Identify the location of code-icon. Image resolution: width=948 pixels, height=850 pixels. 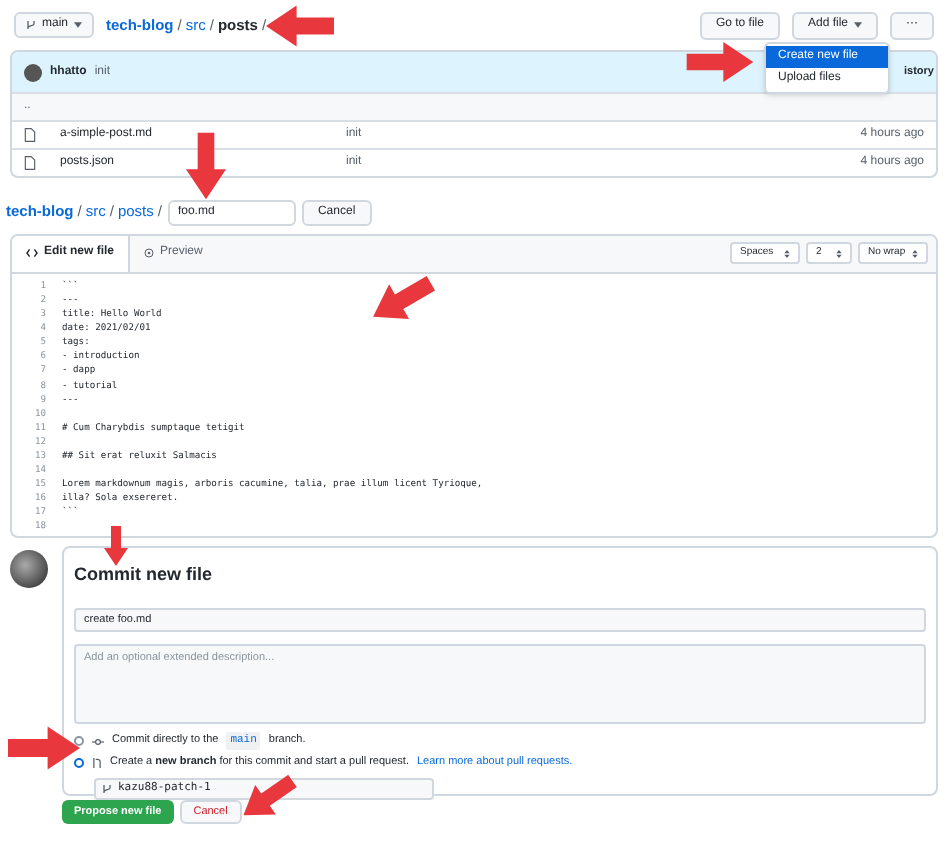
(32, 253).